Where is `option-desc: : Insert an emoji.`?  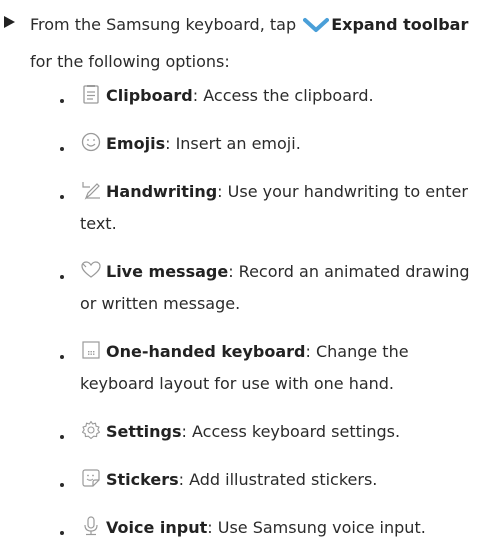
option-desc: : Insert an emoji. is located at coordinates (233, 143).